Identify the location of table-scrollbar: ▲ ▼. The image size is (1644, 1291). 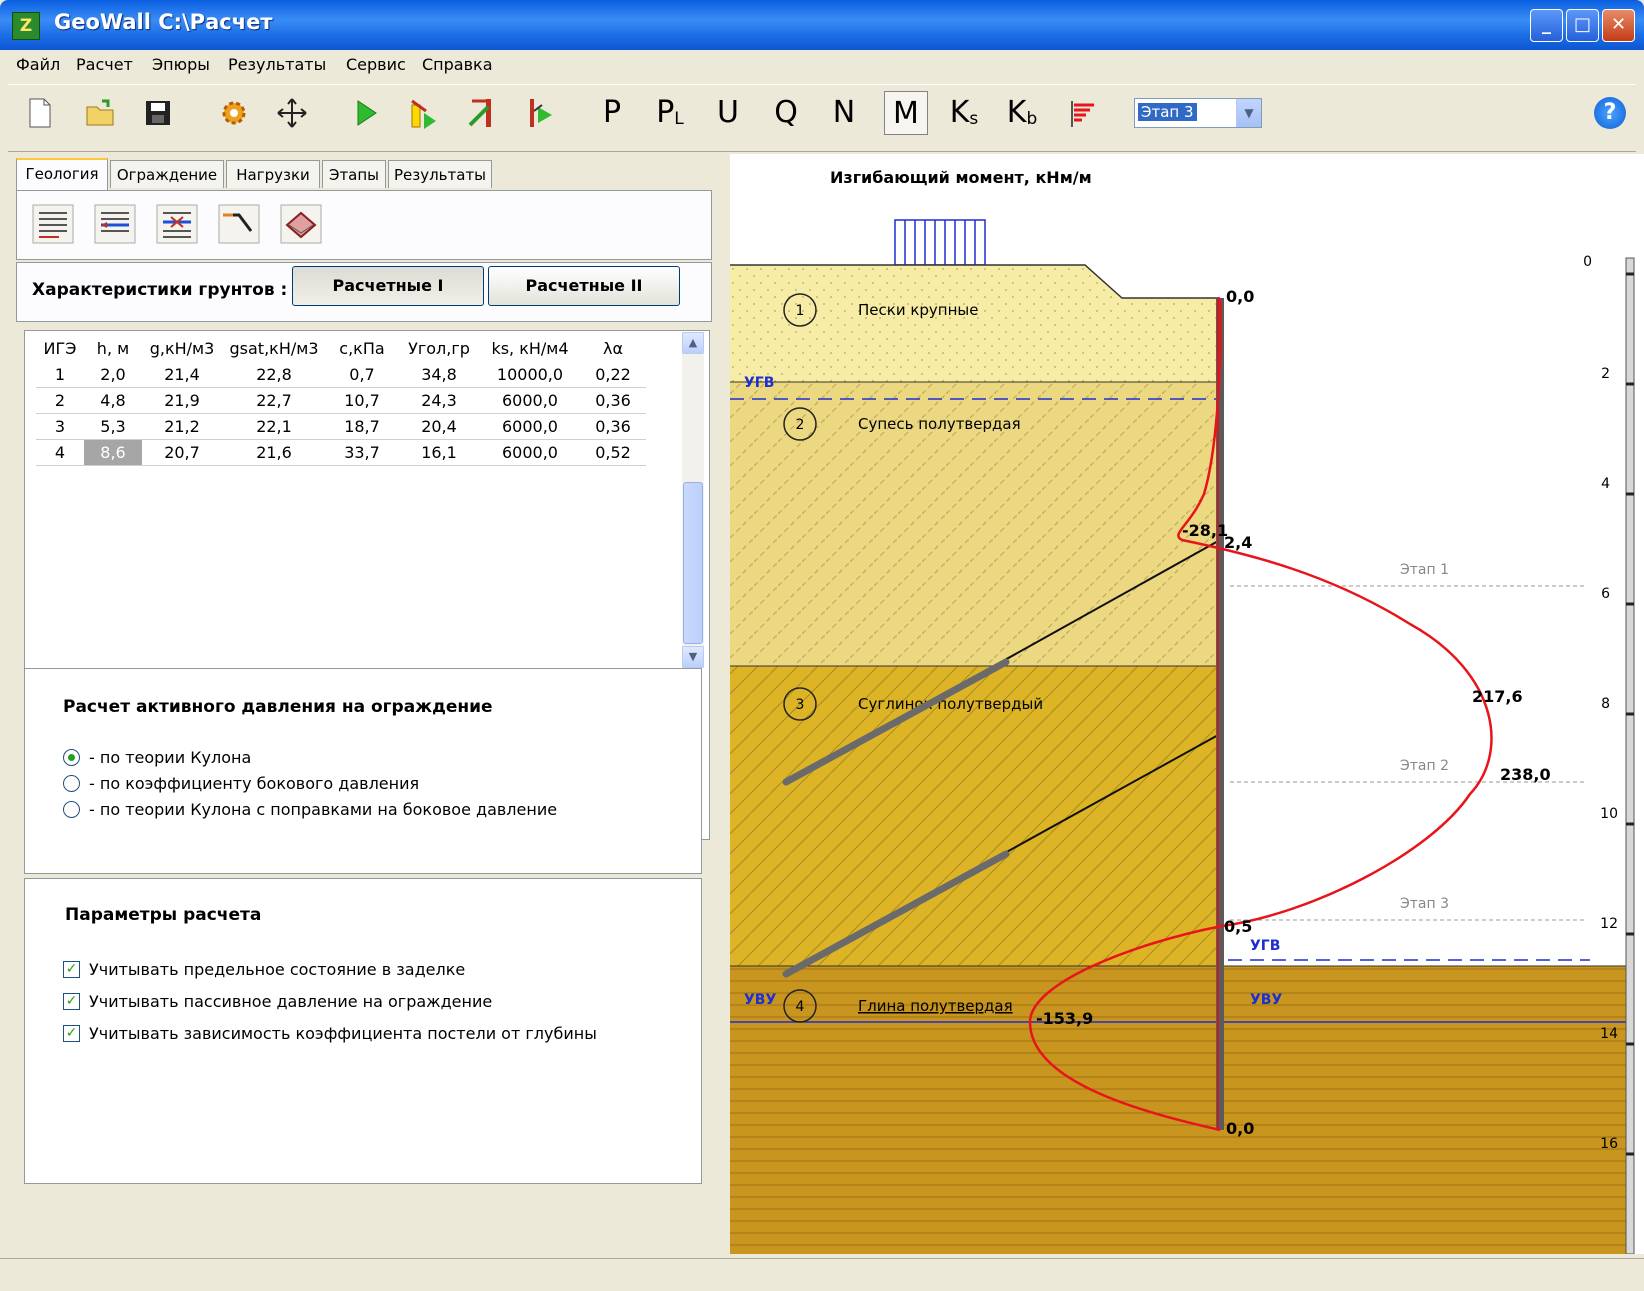
(693, 500).